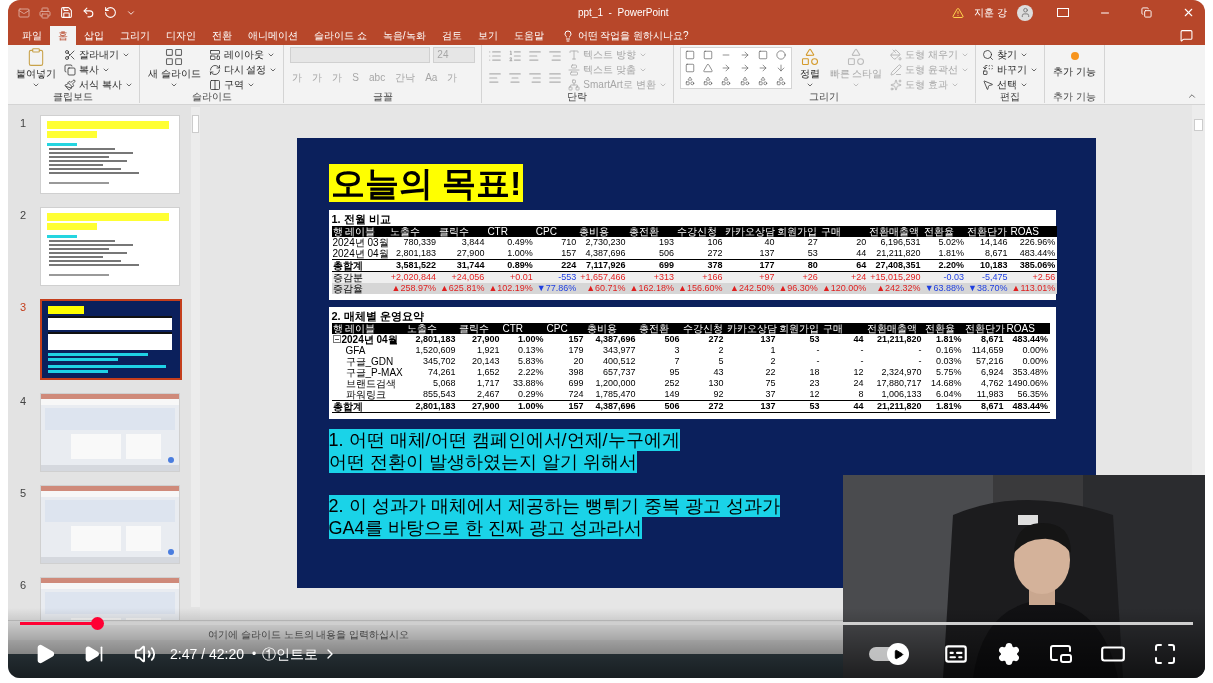  Describe the element at coordinates (174, 68) in the screenshot. I see `ribbon-button: 새 슬라이드` at that location.